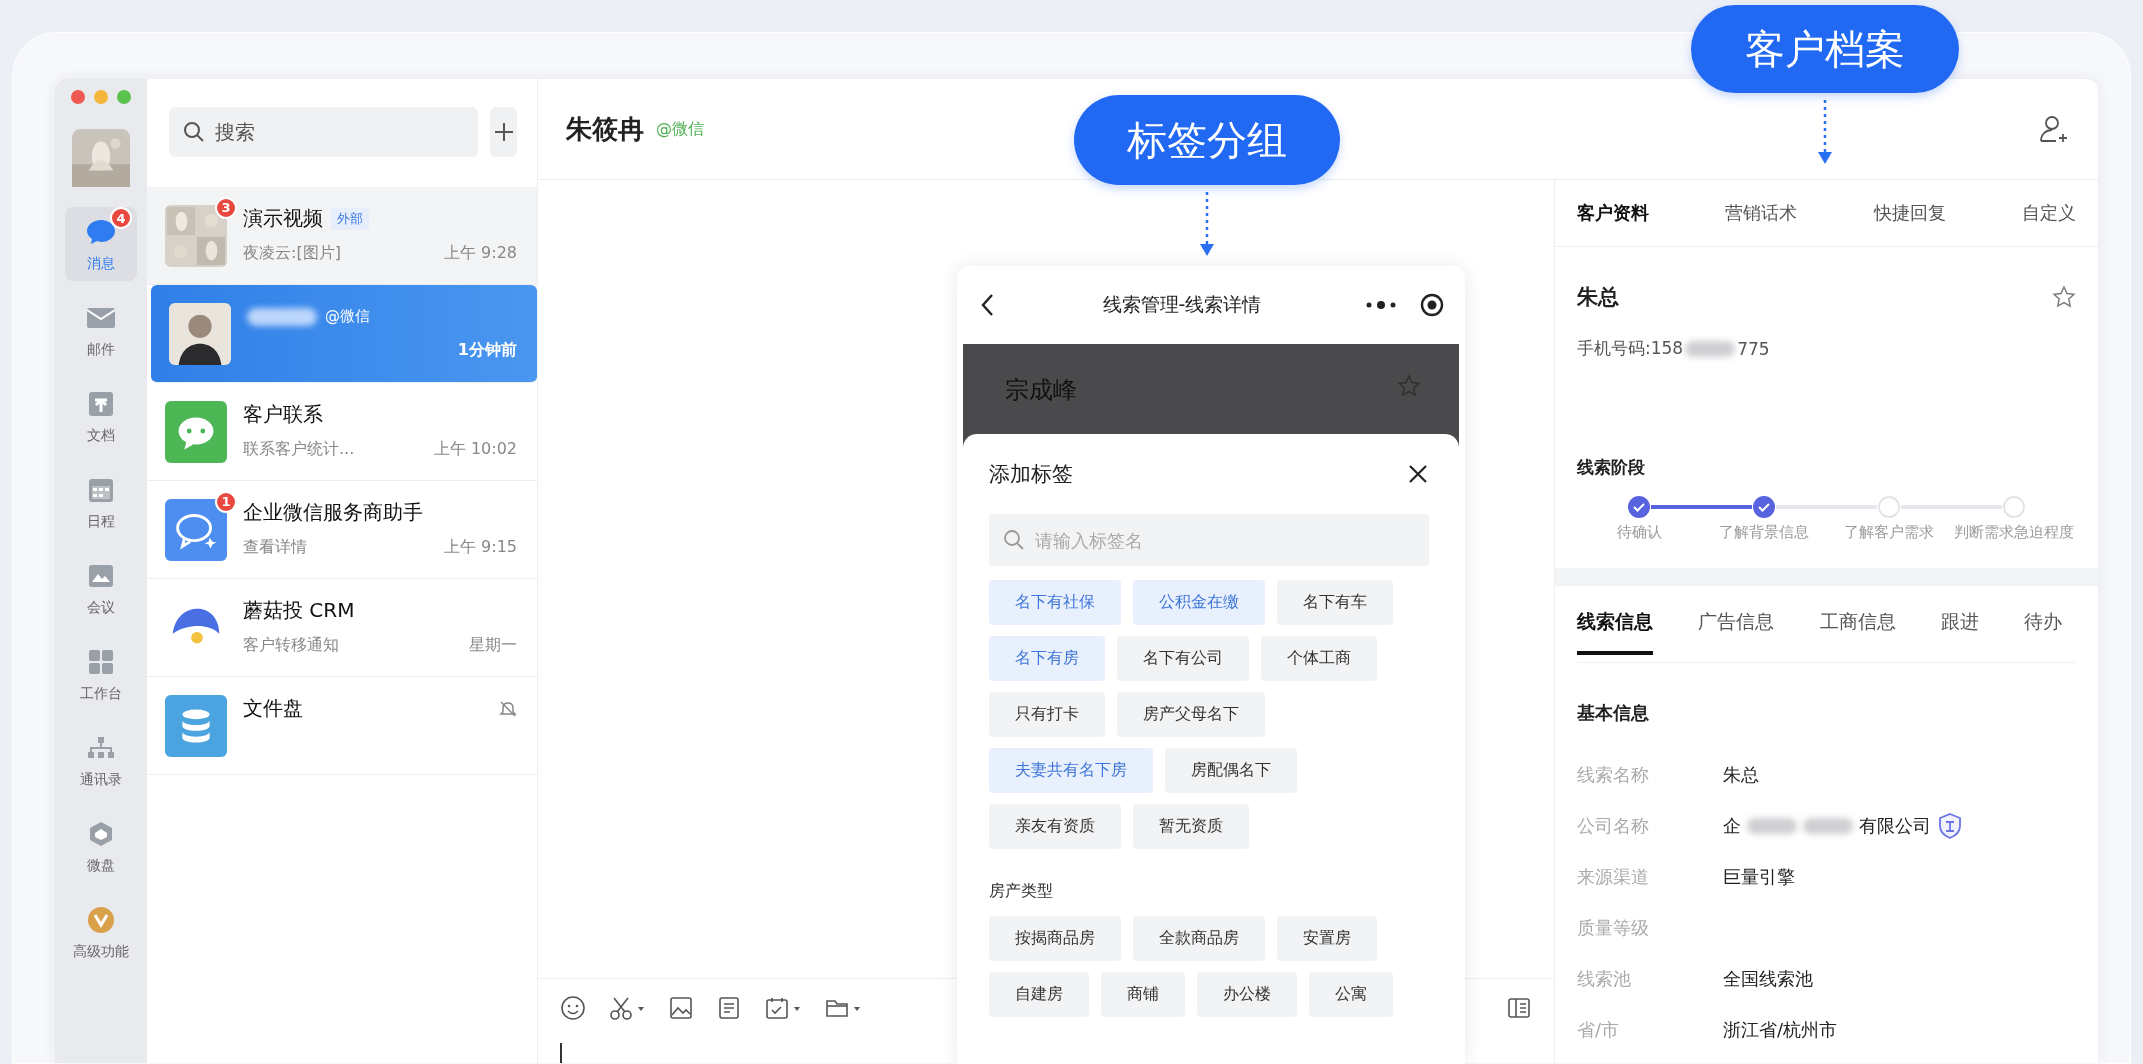 The image size is (2143, 1064). What do you see at coordinates (292, 253) in the screenshot?
I see `message-preview: 夜凌云:[图片]` at bounding box center [292, 253].